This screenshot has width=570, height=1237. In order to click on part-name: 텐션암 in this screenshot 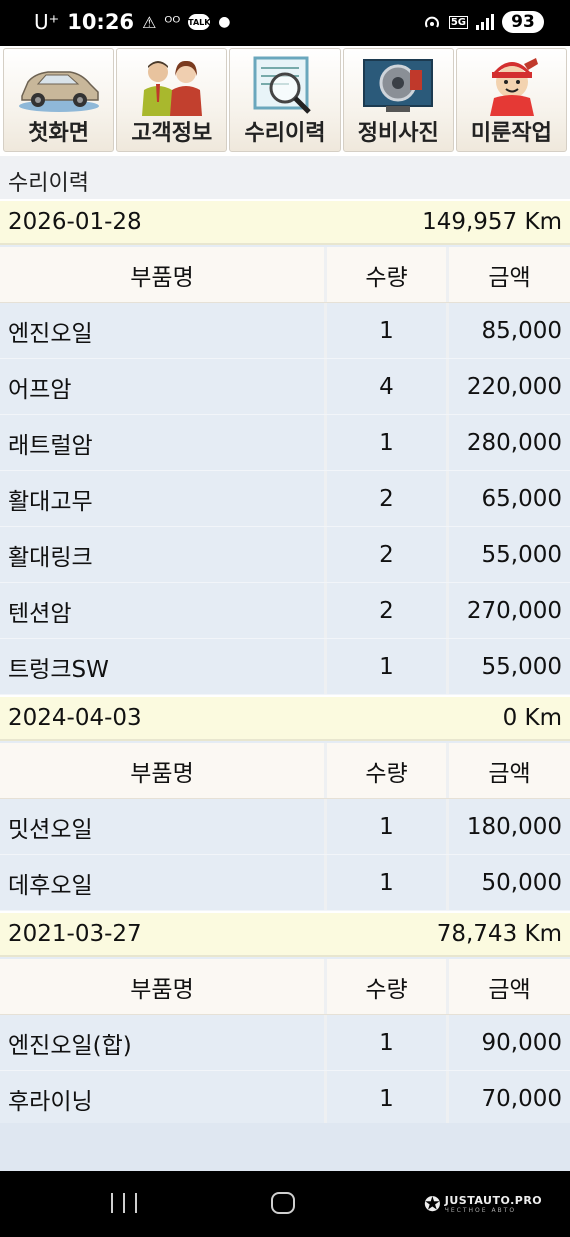, I will do `click(40, 613)`.